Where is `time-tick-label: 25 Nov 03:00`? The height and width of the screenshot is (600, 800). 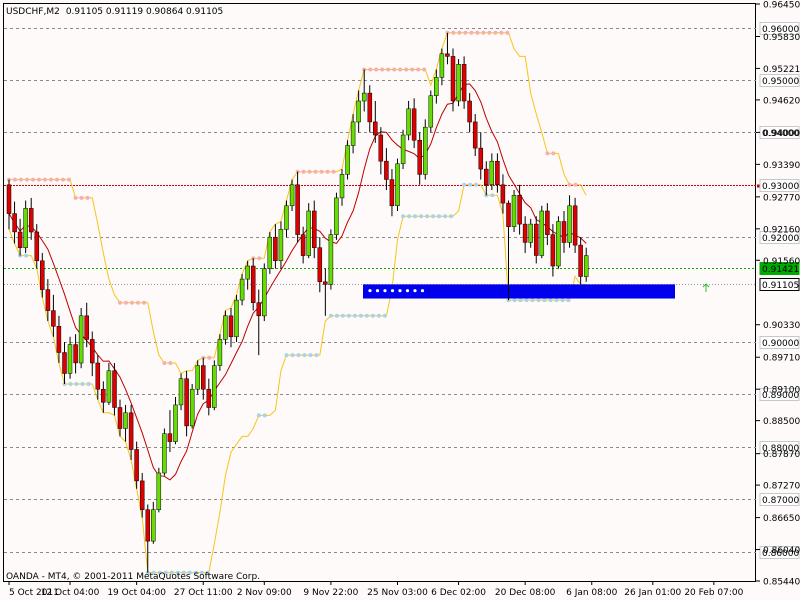
time-tick-label: 25 Nov 03:00 is located at coordinates (397, 593).